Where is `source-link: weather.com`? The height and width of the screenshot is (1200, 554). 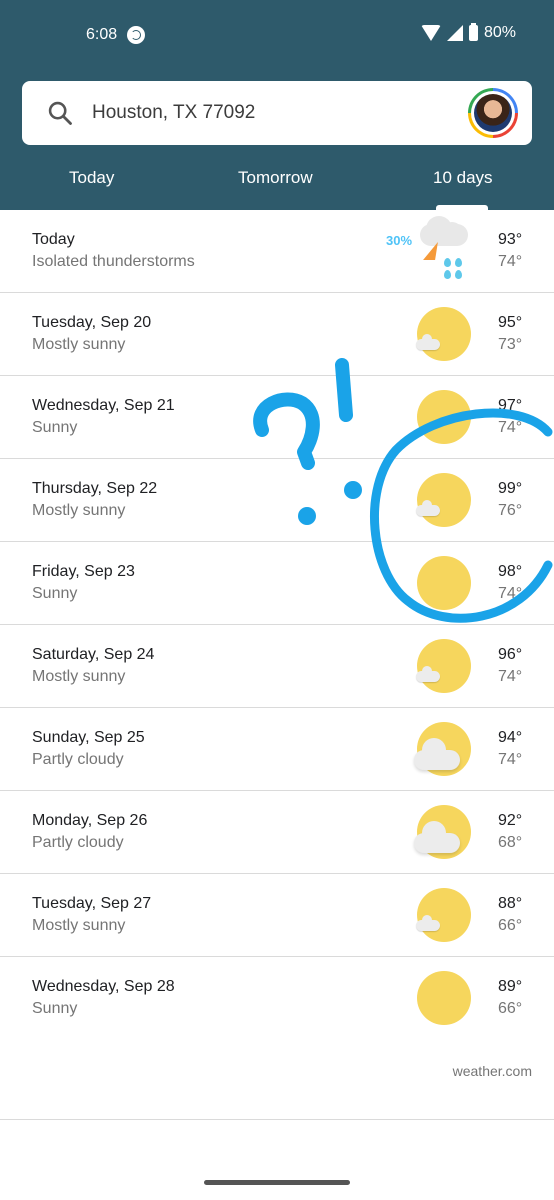 source-link: weather.com is located at coordinates (492, 1071).